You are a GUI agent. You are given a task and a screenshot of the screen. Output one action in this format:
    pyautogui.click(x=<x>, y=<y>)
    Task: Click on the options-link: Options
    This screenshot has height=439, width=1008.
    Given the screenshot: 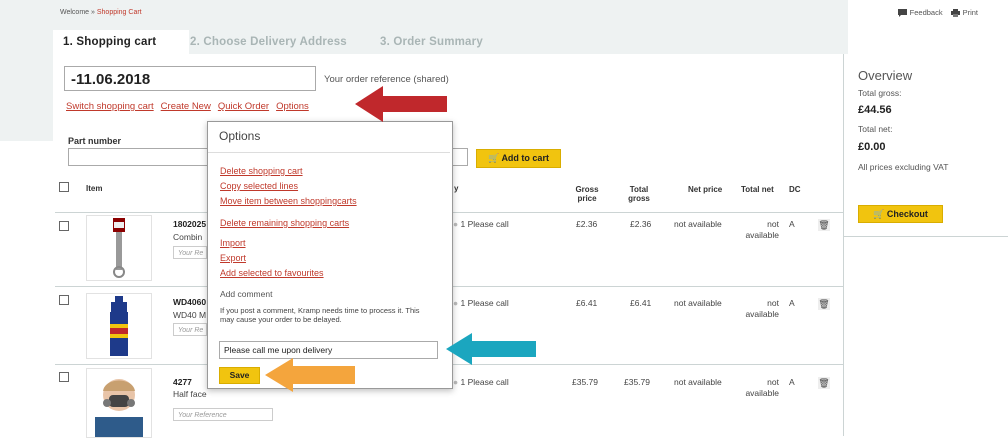 What is the action you would take?
    pyautogui.click(x=292, y=106)
    